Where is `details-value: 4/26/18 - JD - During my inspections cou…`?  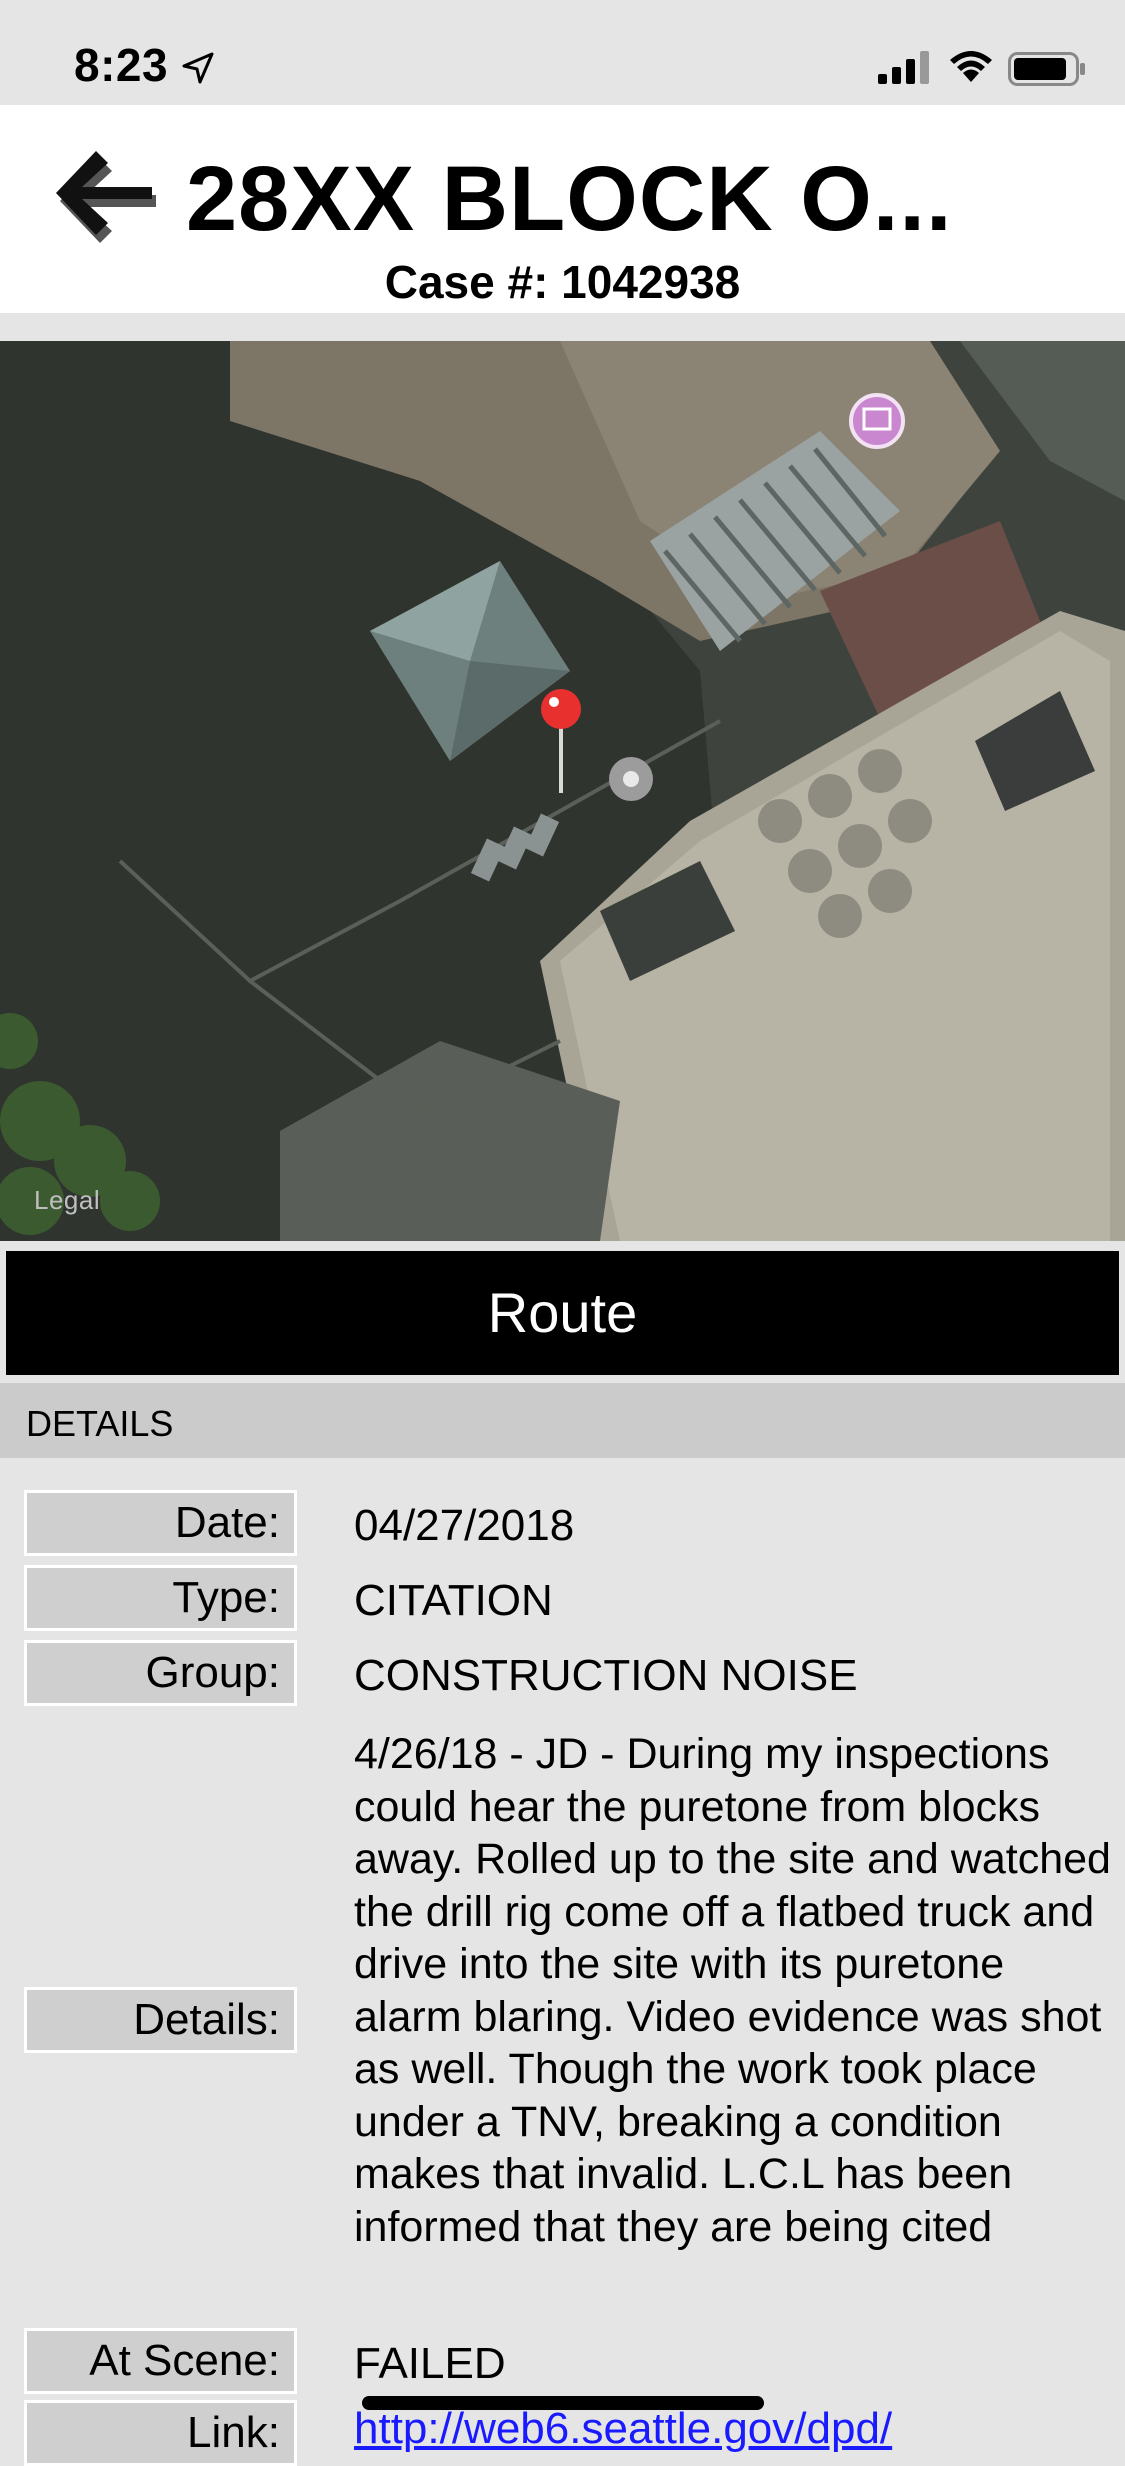
details-value: 4/26/18 - JD - During my inspections cou… is located at coordinates (732, 1990).